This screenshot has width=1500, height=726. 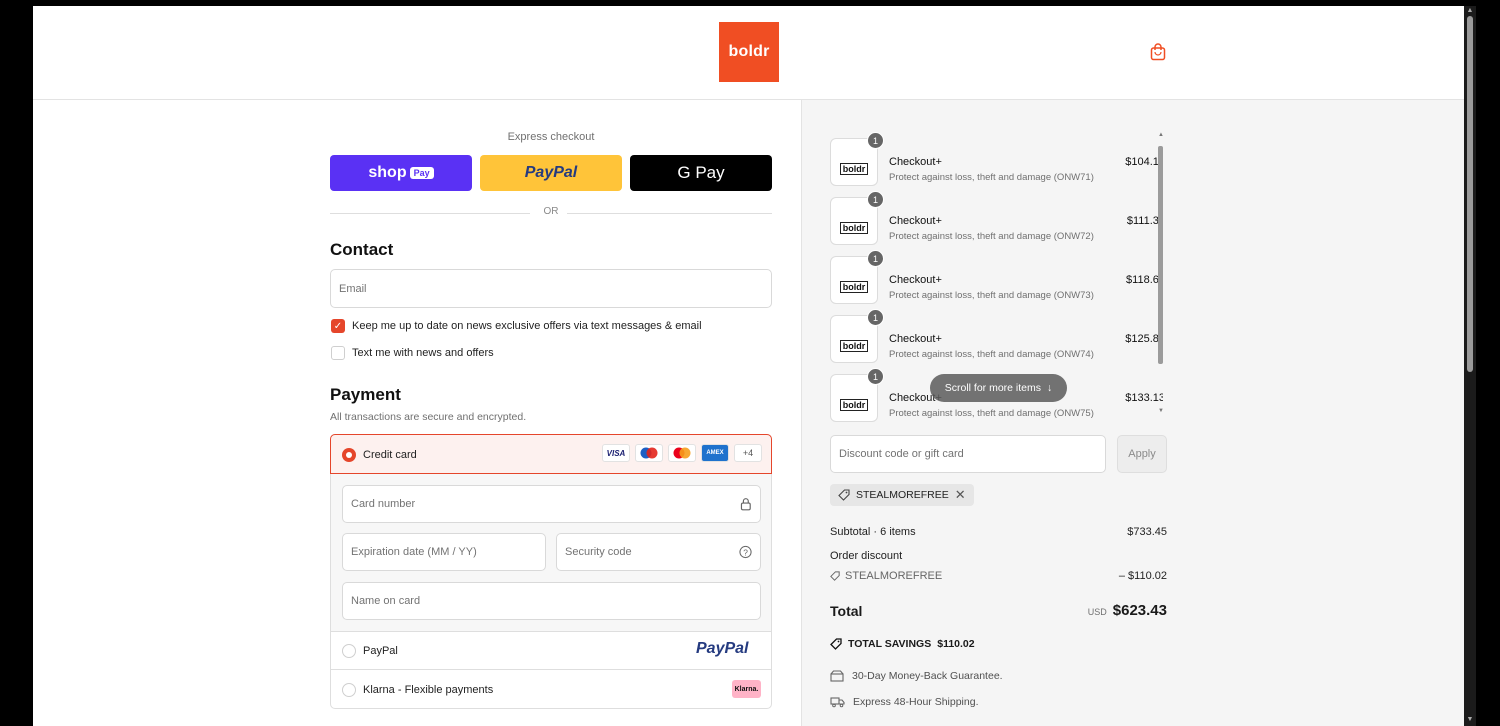 I want to click on news-opt-in-checkbox: ✓, so click(x=338, y=326).